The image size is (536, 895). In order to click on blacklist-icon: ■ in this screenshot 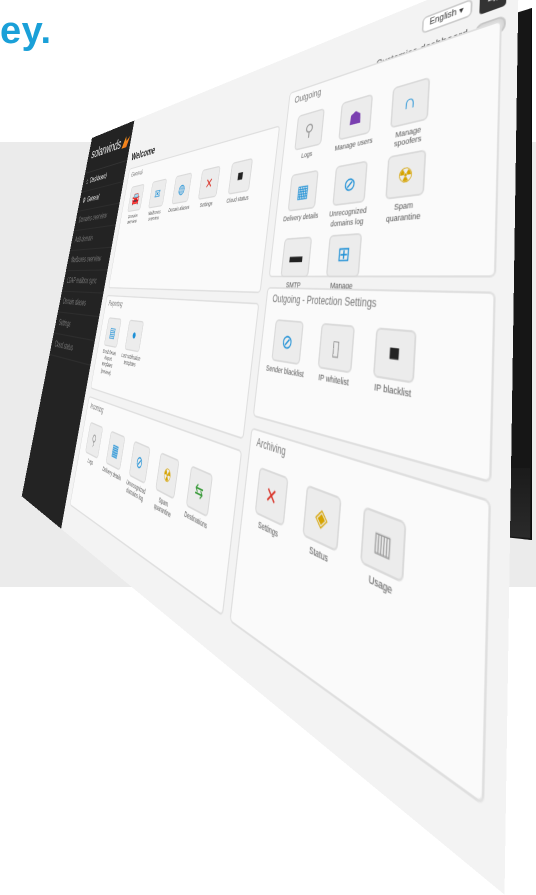, I will do `click(394, 355)`.